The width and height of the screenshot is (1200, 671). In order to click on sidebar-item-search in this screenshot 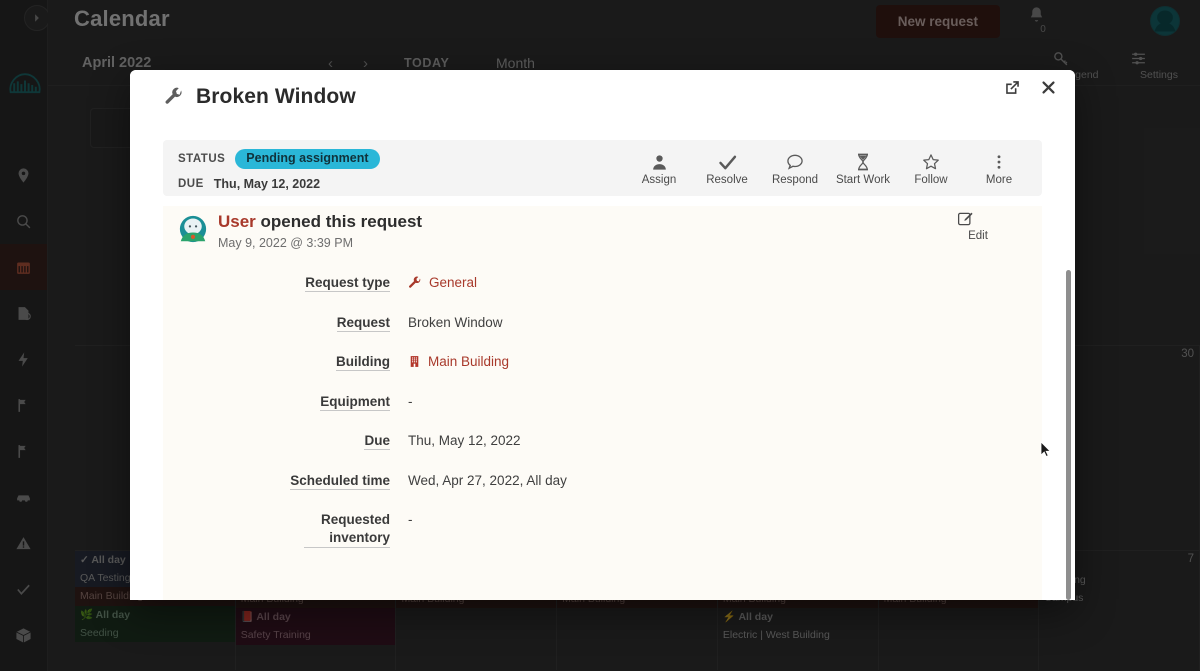, I will do `click(23, 221)`.